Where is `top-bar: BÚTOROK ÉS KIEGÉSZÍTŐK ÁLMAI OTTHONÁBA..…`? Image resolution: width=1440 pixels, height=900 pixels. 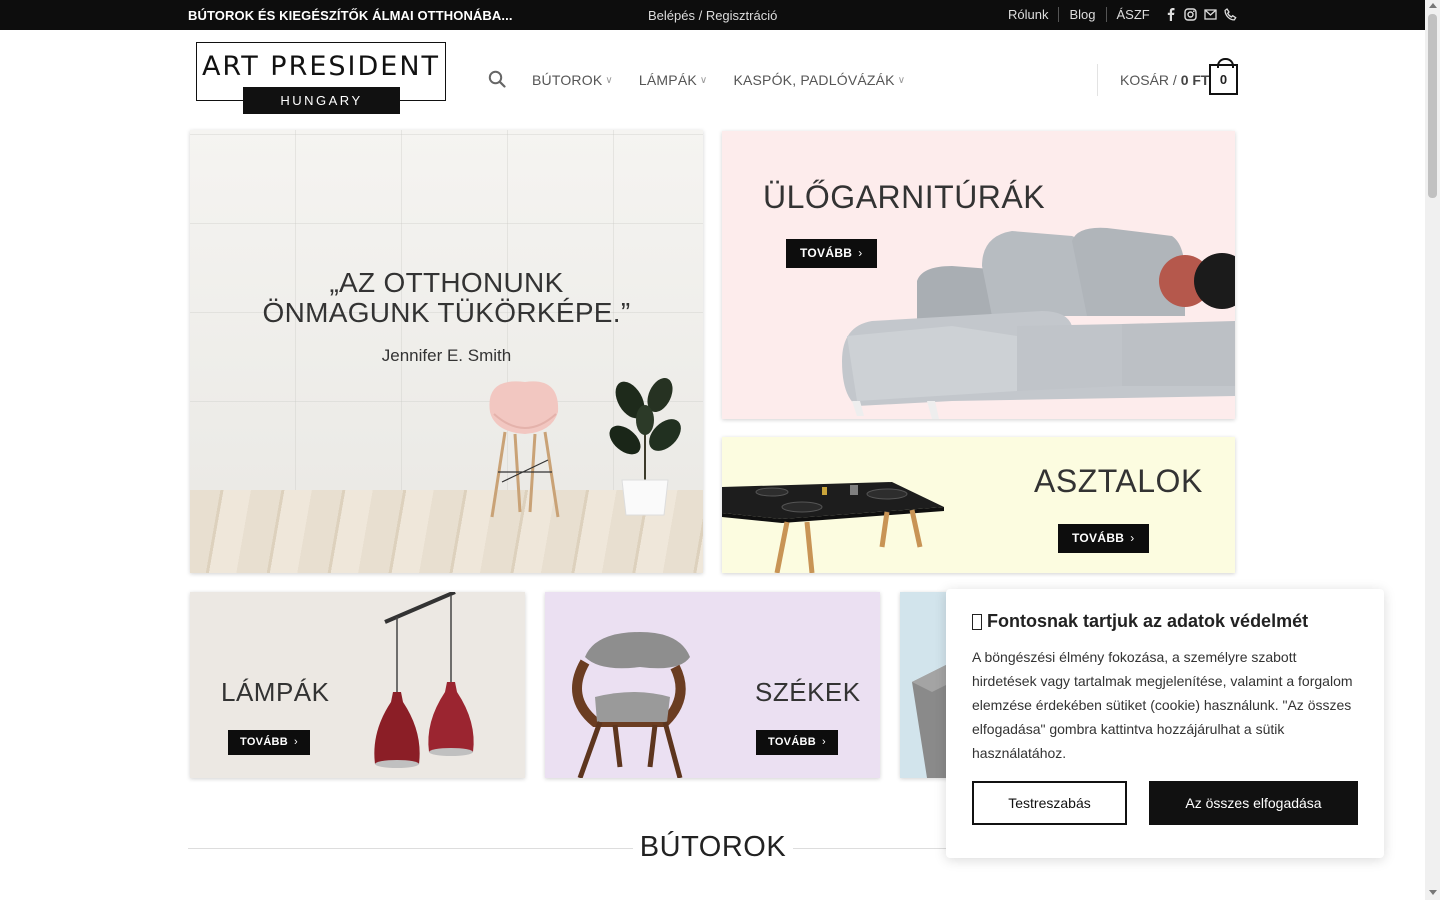
top-bar: BÚTOROK ÉS KIEGÉSZÍTŐK ÁLMAI OTTHONÁBA..… is located at coordinates (712, 15).